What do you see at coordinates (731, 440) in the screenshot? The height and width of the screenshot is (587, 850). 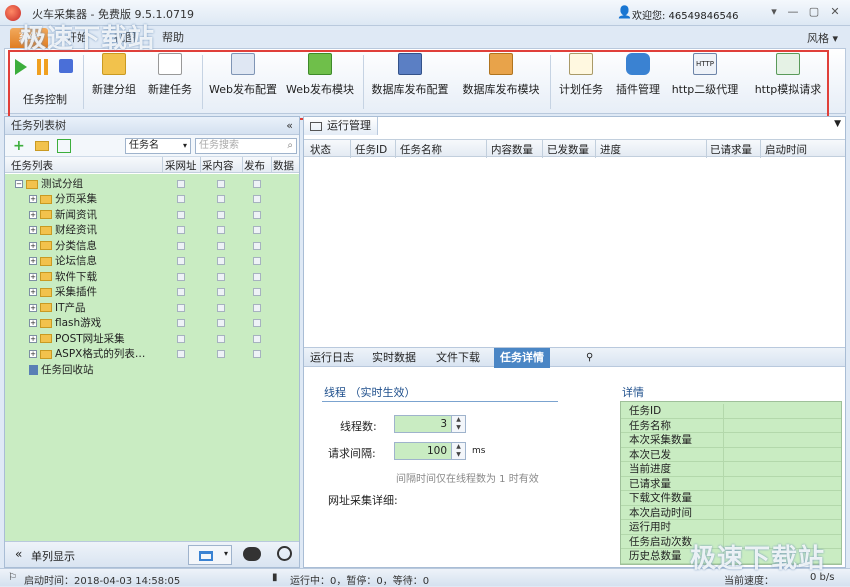 I see `detail-row: 本次采集数量` at bounding box center [731, 440].